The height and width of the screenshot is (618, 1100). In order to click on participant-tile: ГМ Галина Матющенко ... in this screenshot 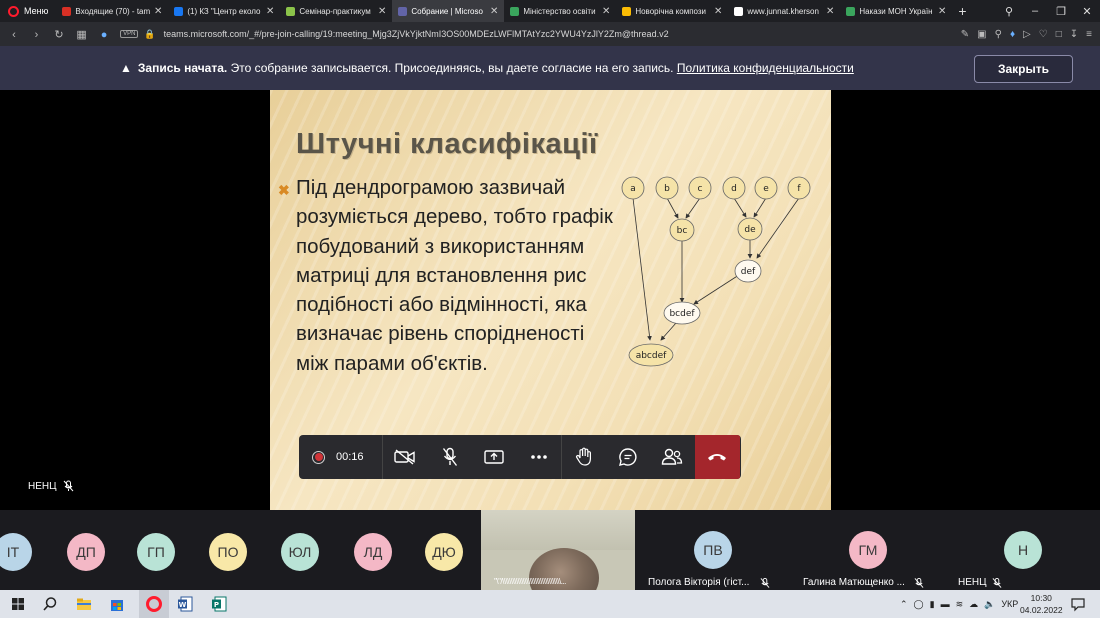, I will do `click(869, 550)`.